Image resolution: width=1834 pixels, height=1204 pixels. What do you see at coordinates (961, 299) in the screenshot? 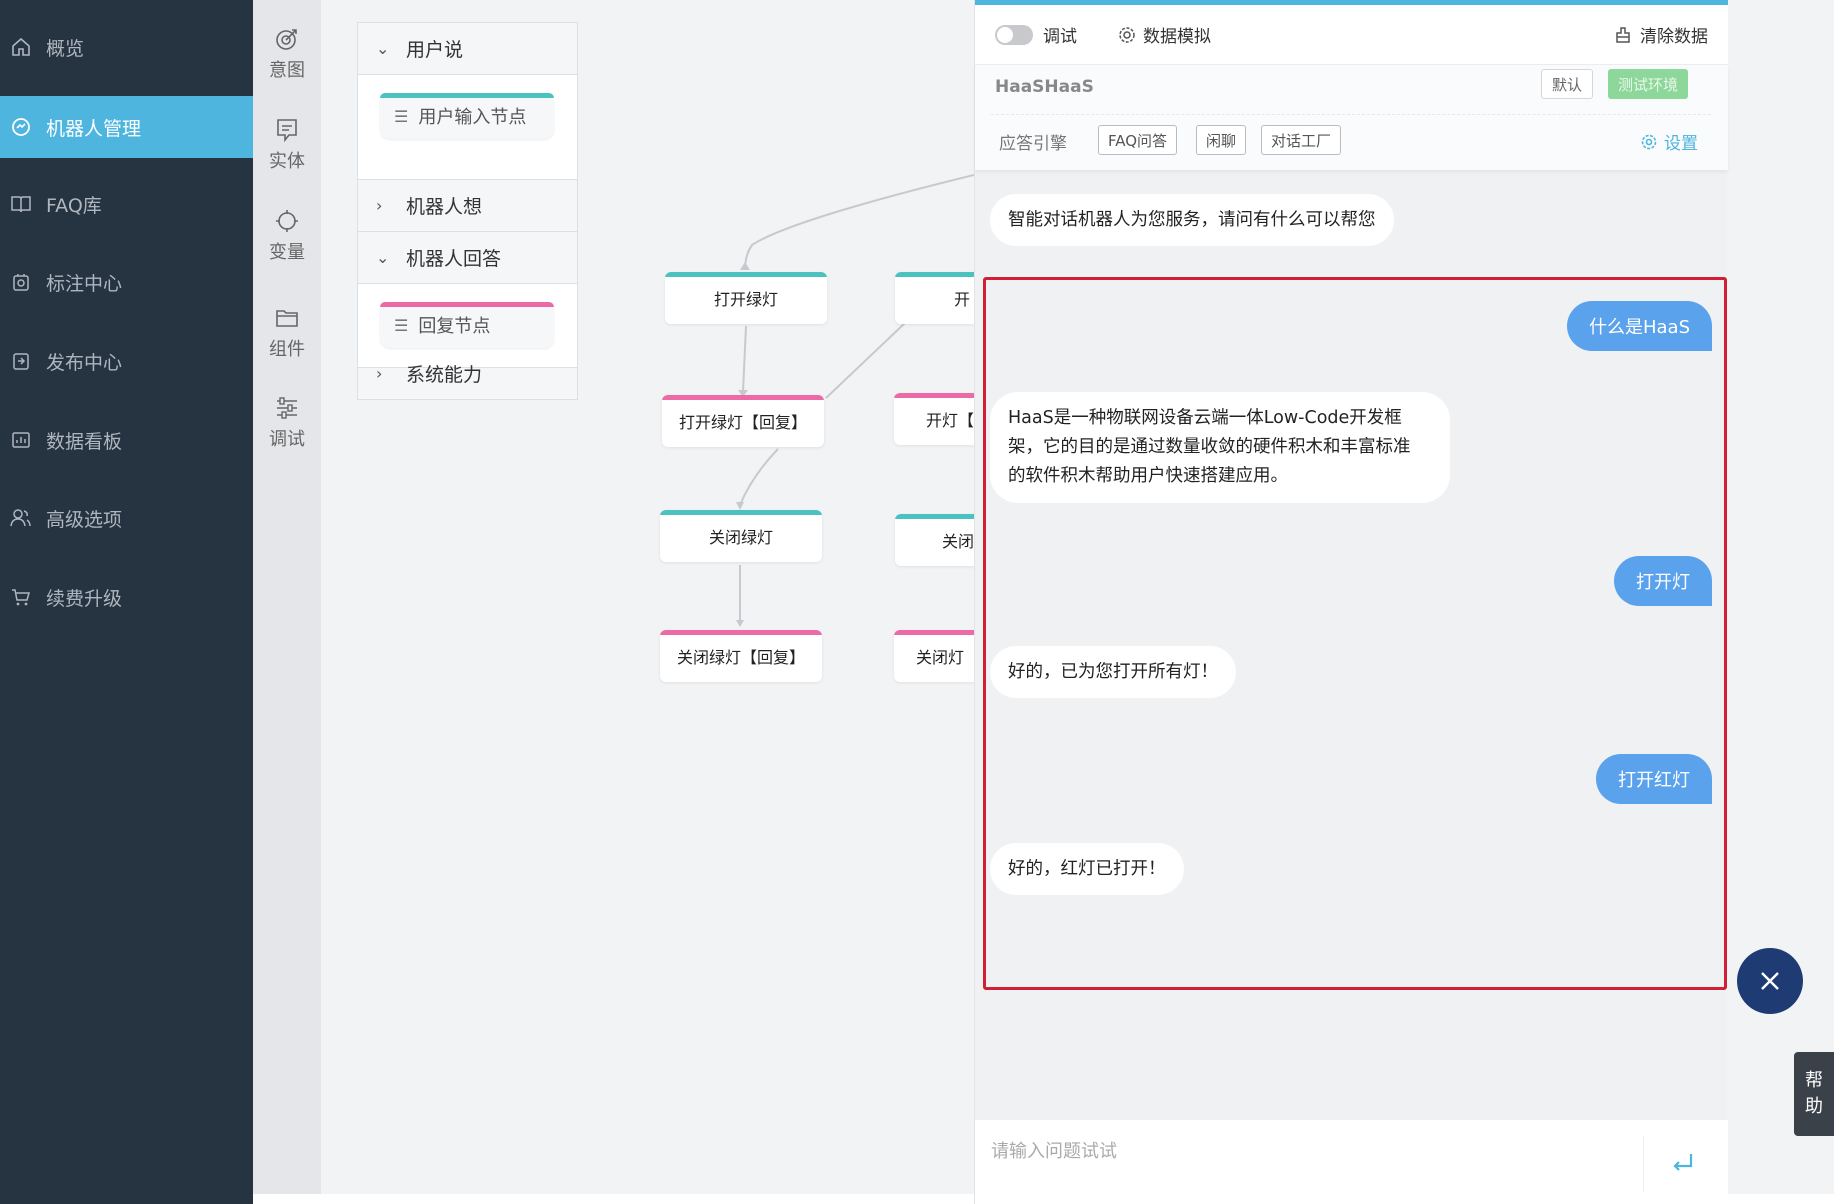
I see `flow-node-label: 开` at bounding box center [961, 299].